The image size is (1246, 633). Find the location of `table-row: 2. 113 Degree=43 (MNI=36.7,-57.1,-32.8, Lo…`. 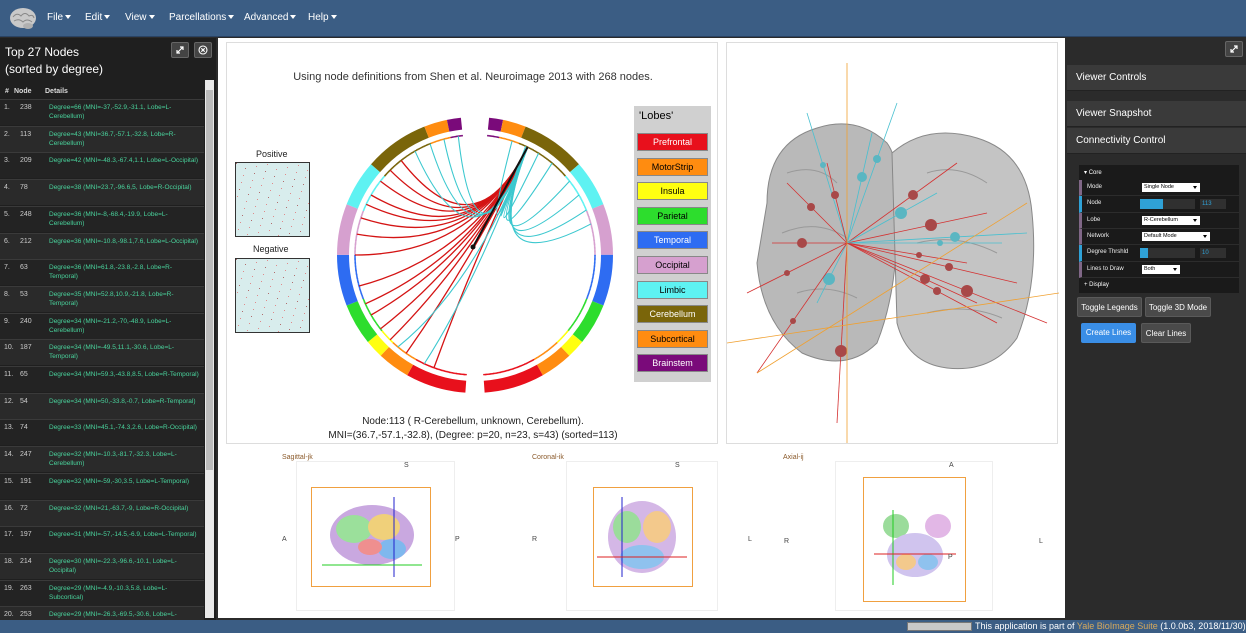

table-row: 2. 113 Degree=43 (MNI=36.7,-57.1,-32.8, Lo… is located at coordinates (102, 138).